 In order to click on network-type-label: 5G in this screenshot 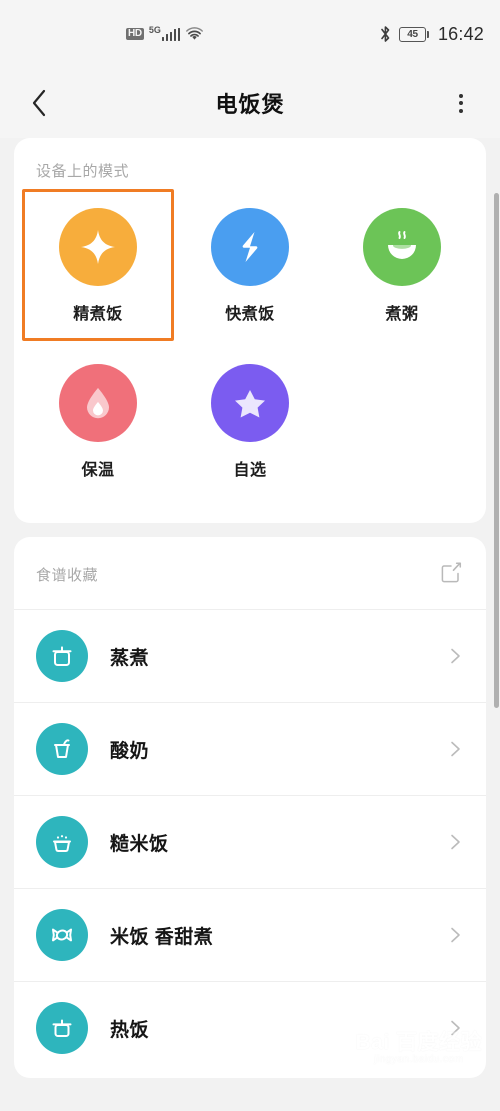, I will do `click(154, 29)`.